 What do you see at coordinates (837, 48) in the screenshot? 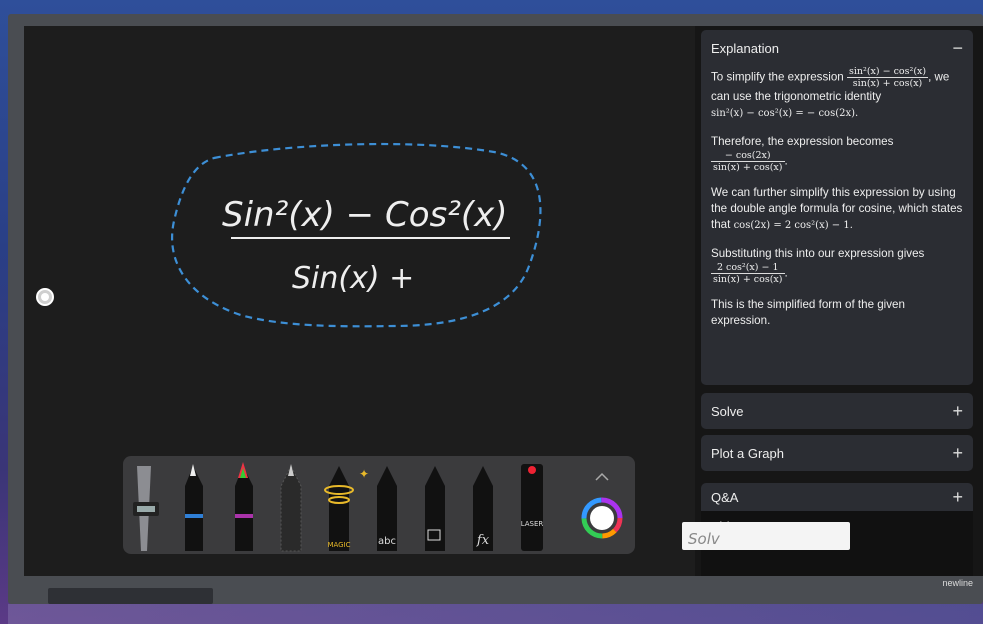
I see `explanation-header: Explanation −` at bounding box center [837, 48].